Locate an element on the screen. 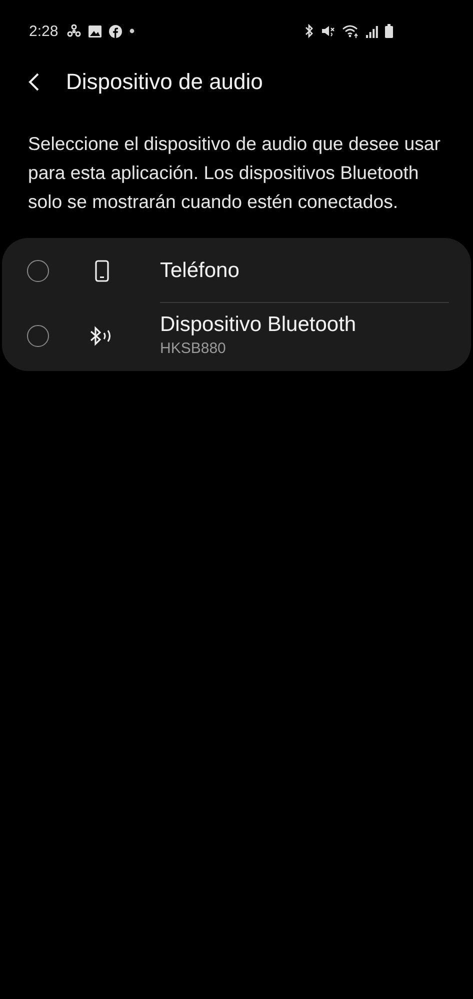 This screenshot has height=999, width=473. facebook-icon is located at coordinates (115, 31).